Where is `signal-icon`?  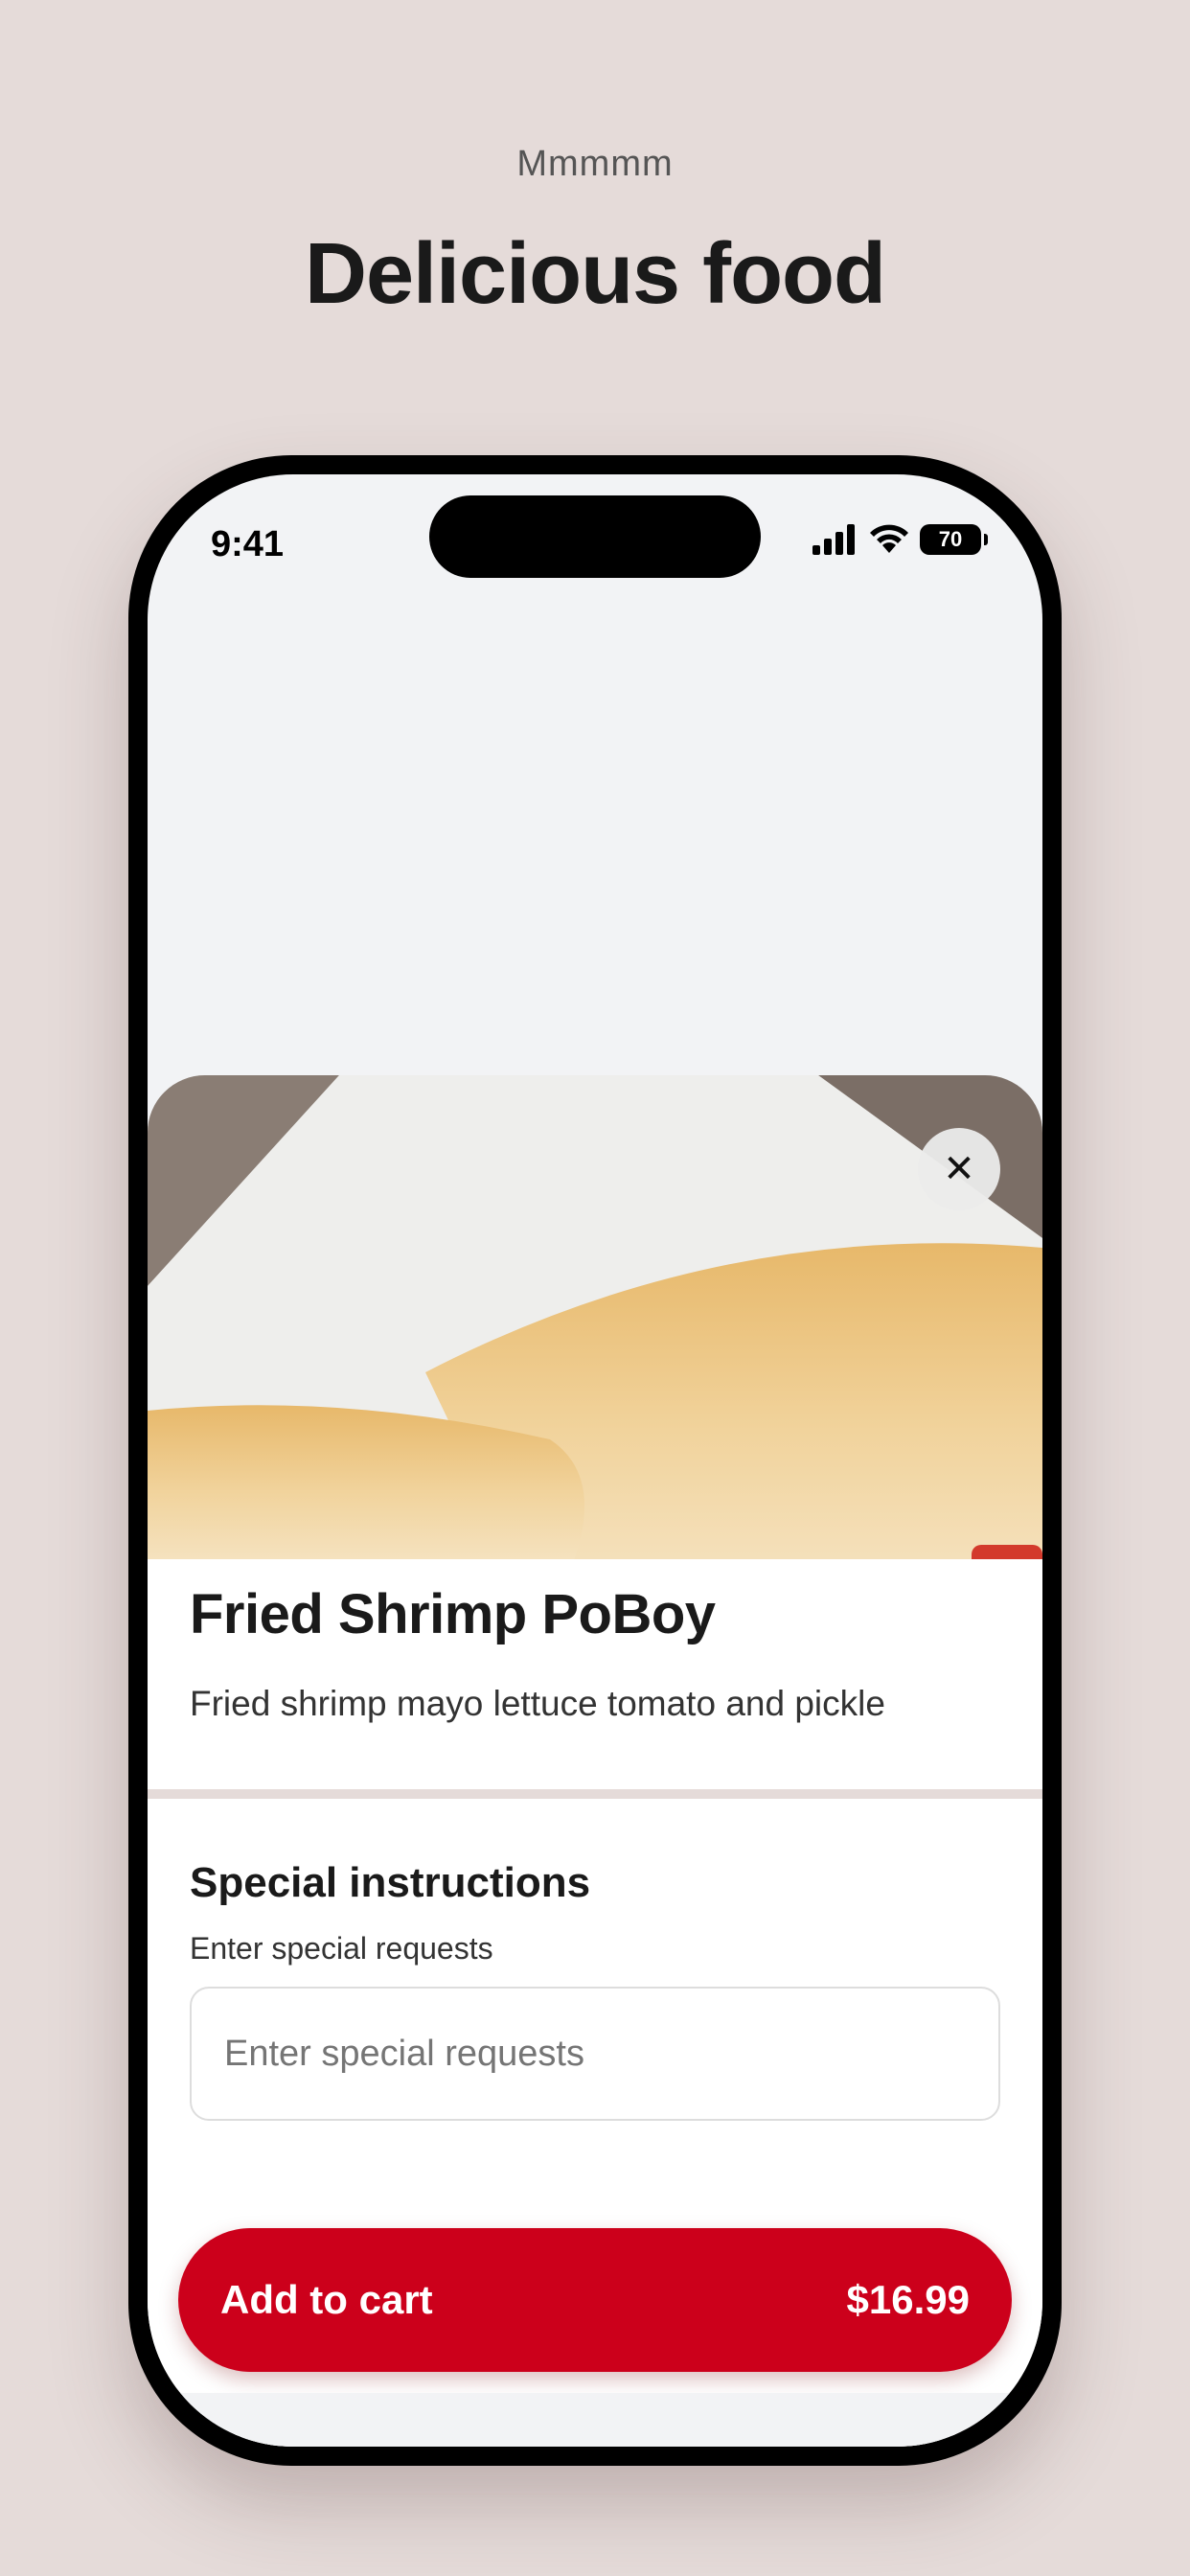 signal-icon is located at coordinates (834, 539).